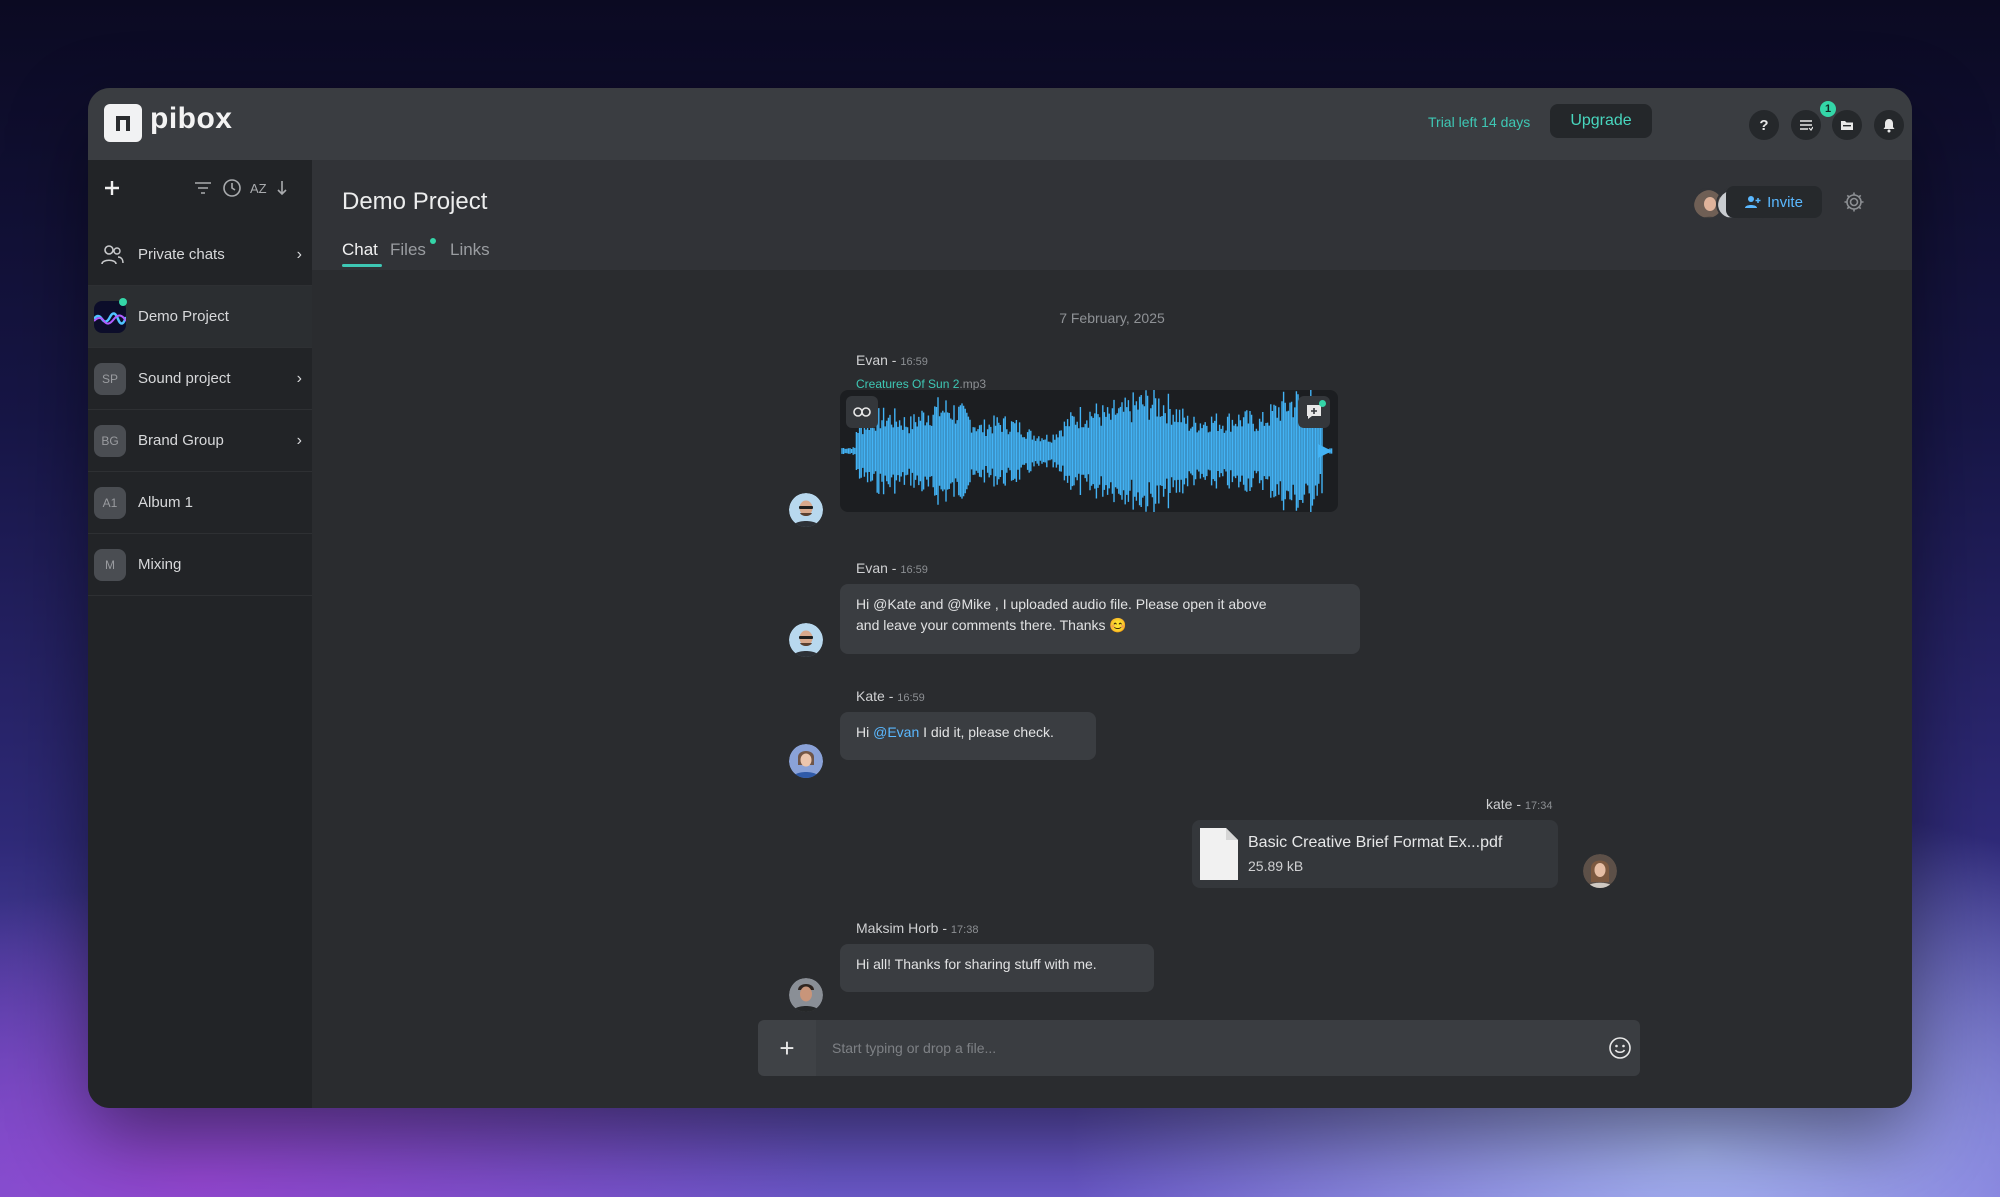  Describe the element at coordinates (1538, 806) in the screenshot. I see `message-time: 17:34` at that location.